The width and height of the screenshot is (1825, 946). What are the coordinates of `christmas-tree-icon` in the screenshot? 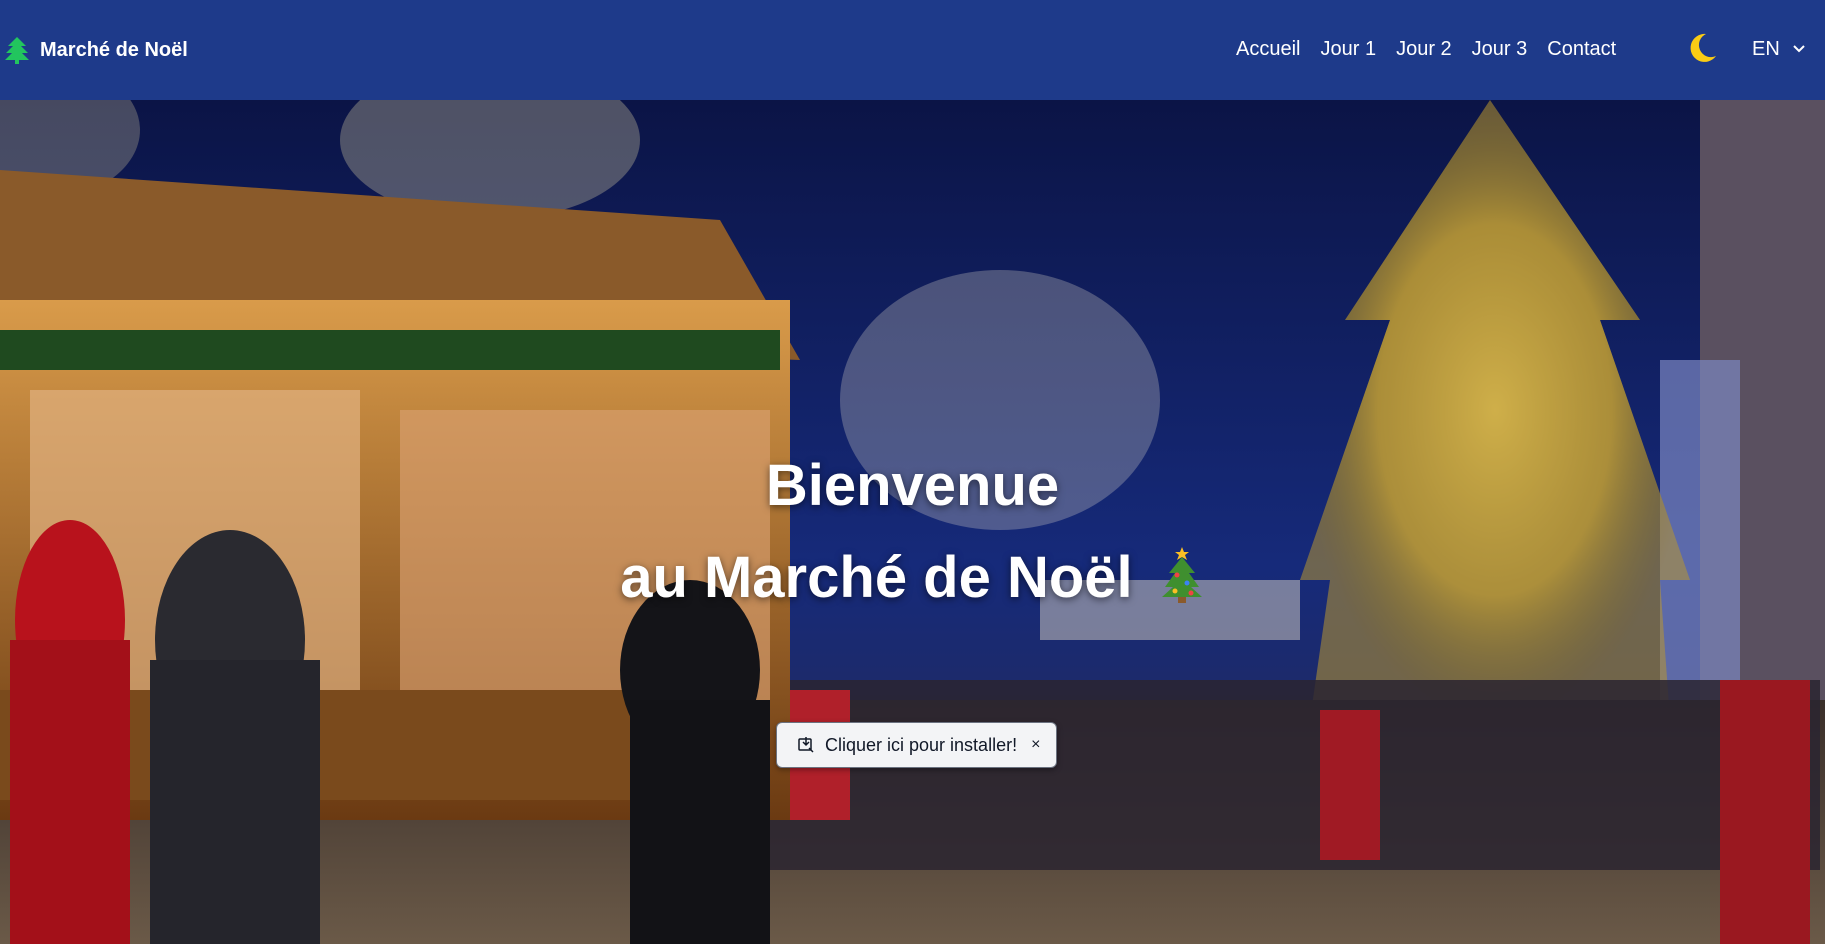 It's located at (1181, 575).